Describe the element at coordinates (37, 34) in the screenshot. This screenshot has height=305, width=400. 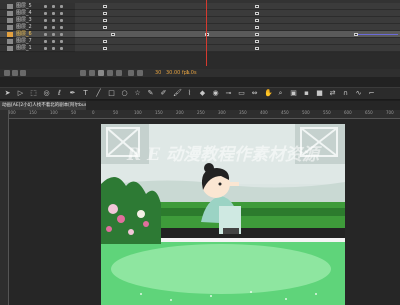
I see `layer-header: 图层_6` at that location.